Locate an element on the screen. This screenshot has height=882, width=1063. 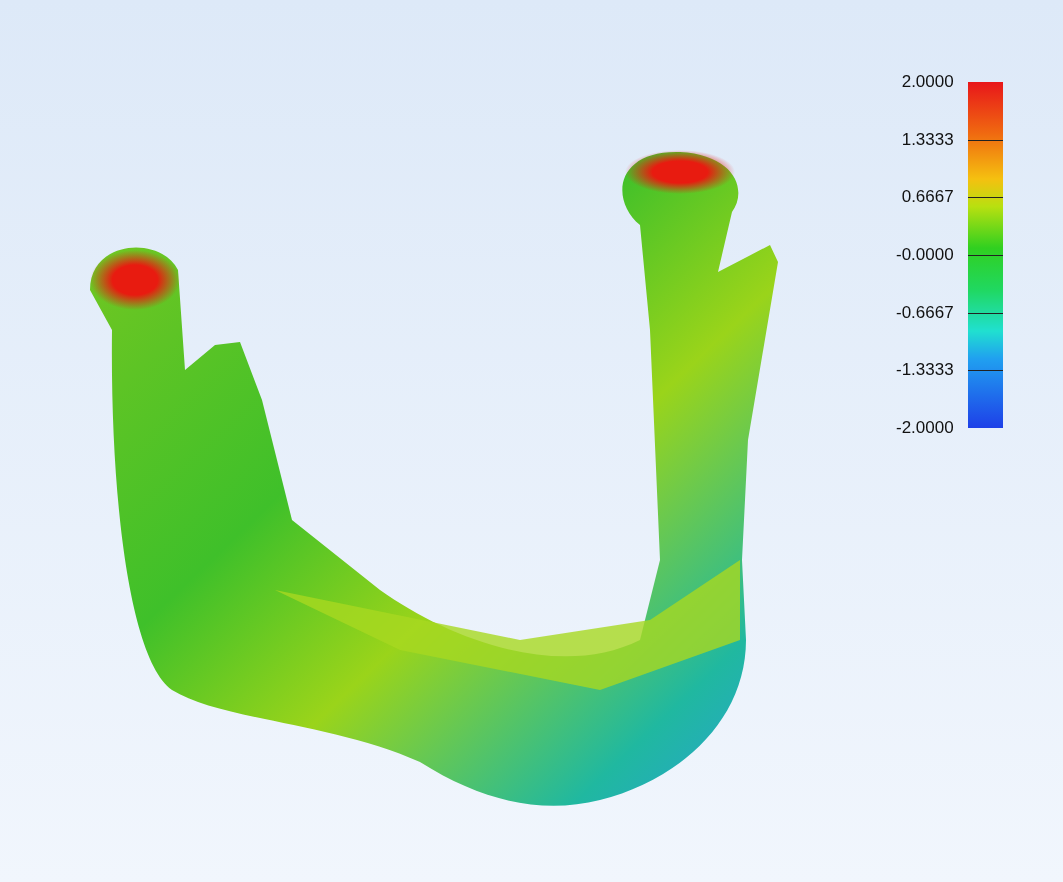
scale-label: -2.0000 is located at coordinates (925, 427).